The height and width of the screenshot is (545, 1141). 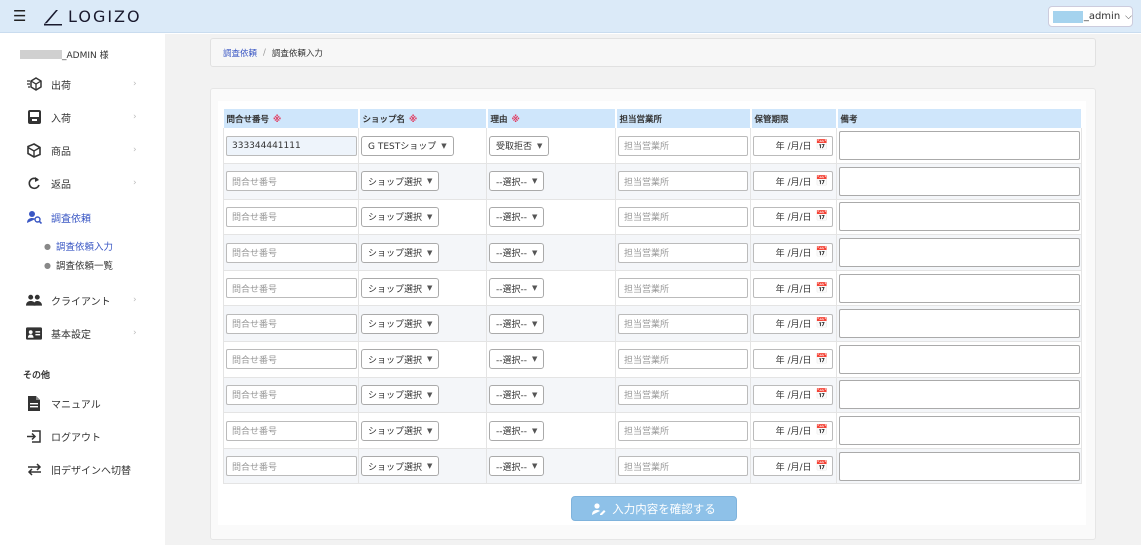 What do you see at coordinates (71, 219) in the screenshot?
I see `sidebar-item-label: 調査依頼` at bounding box center [71, 219].